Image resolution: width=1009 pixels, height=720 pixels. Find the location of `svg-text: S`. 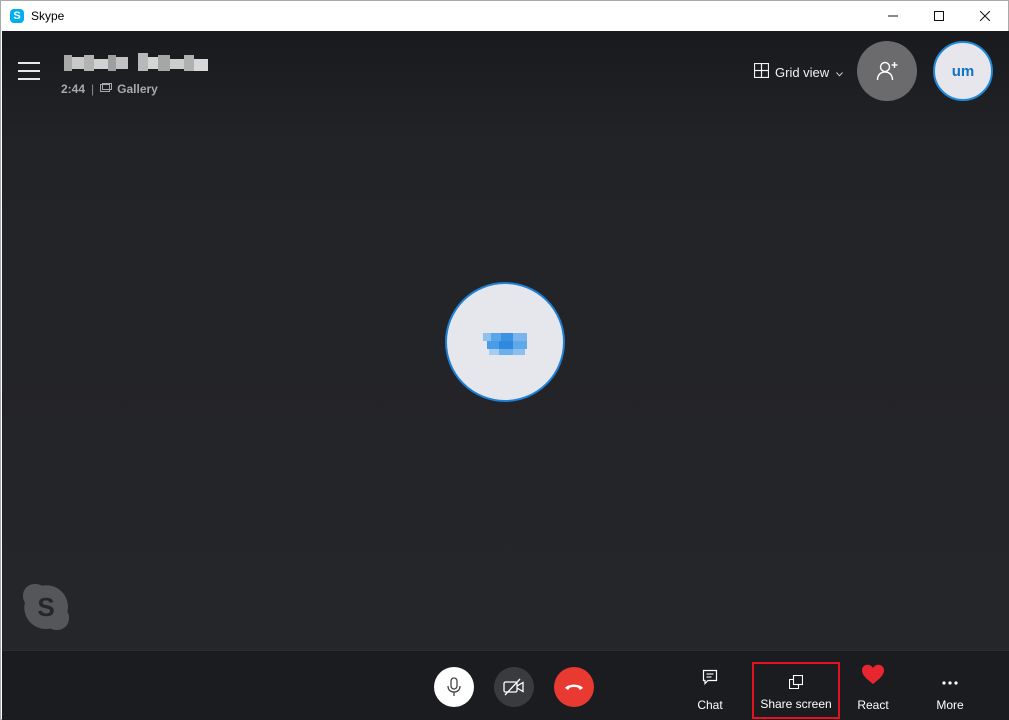

svg-text: S is located at coordinates (45, 607).